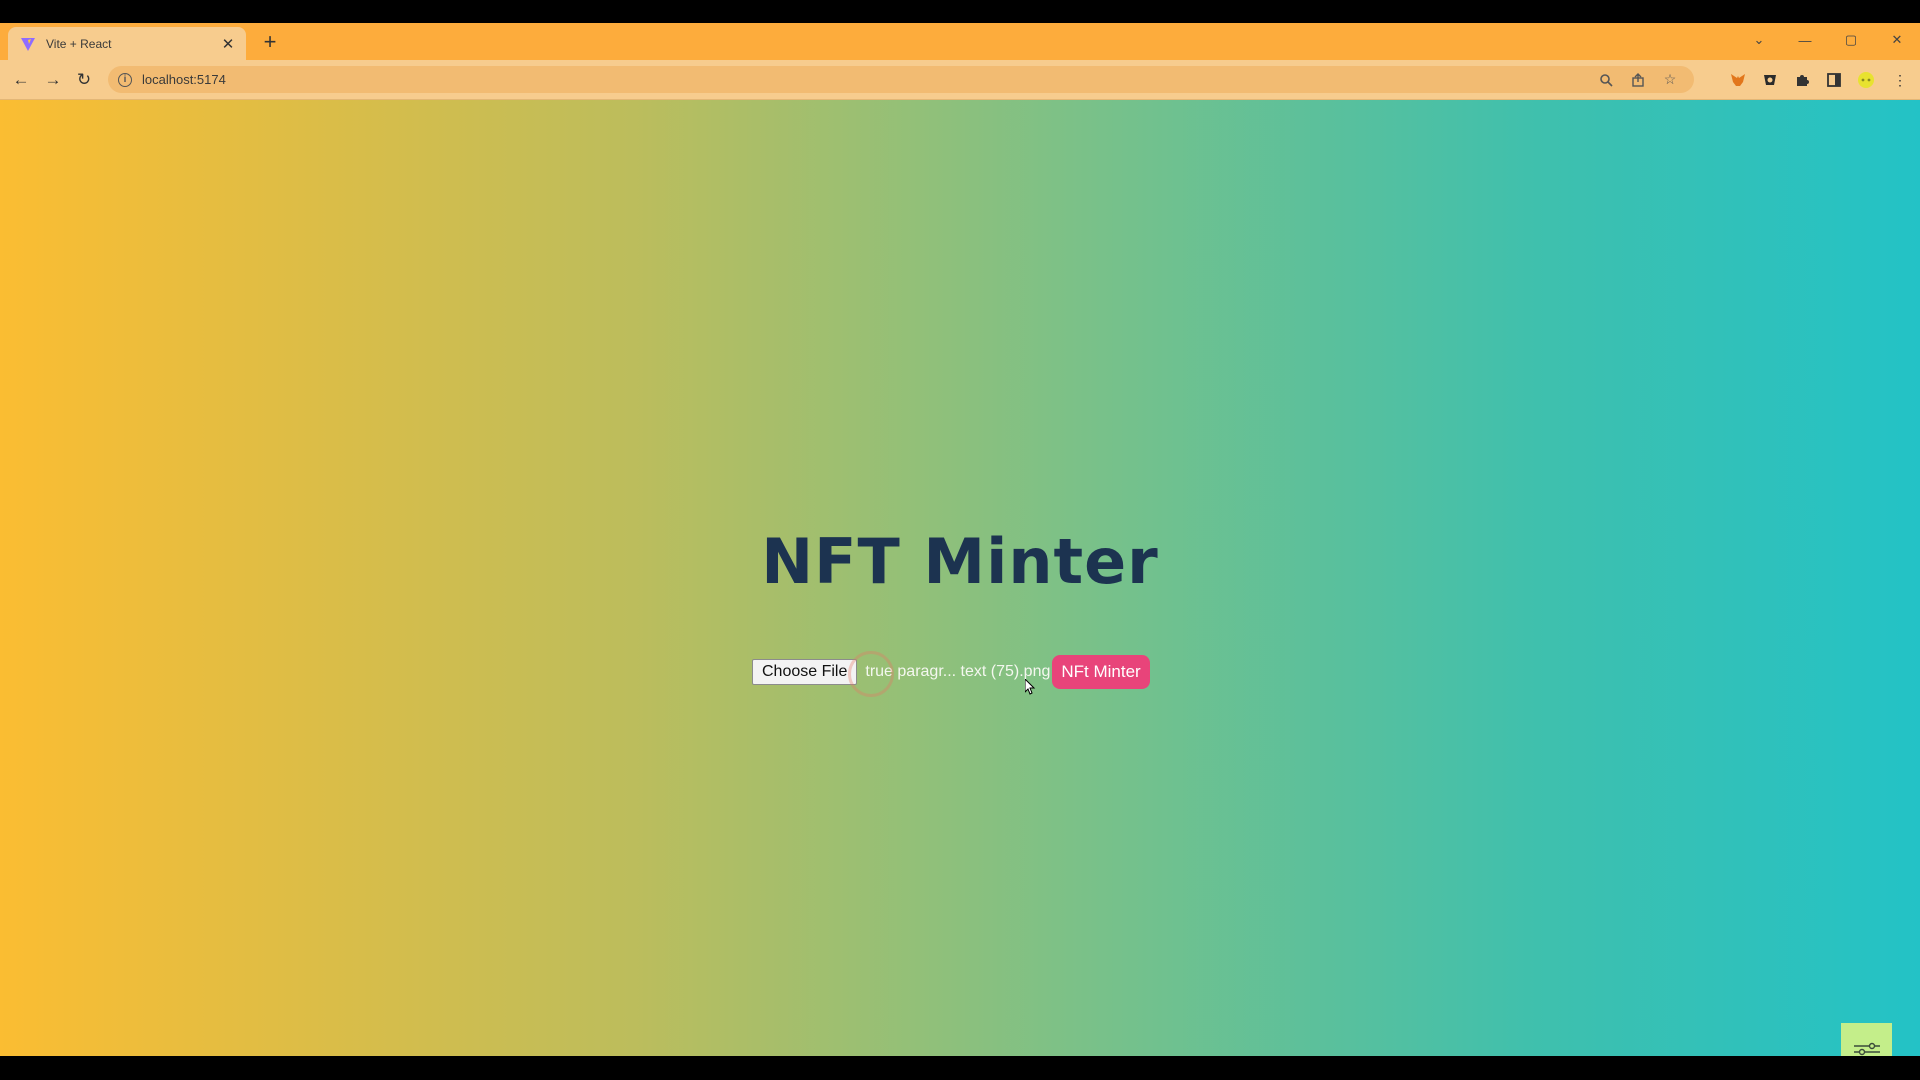  Describe the element at coordinates (1738, 80) in the screenshot. I see `metamask-fox-icon` at that location.